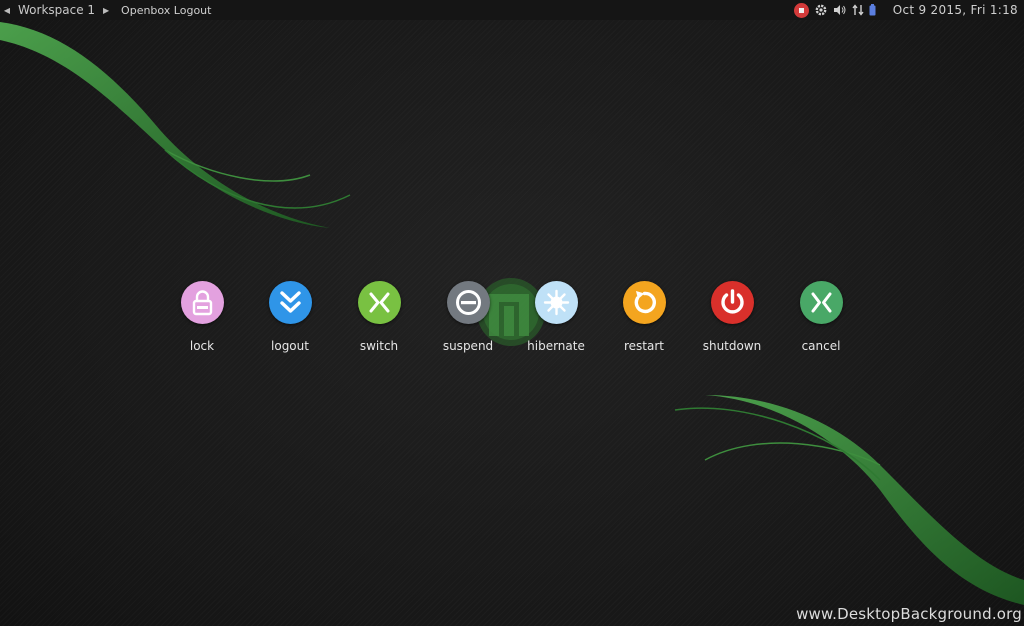 This screenshot has width=1024, height=626. I want to click on system-tray: Oct 9 2015, Fri 1:18, so click(908, 10).